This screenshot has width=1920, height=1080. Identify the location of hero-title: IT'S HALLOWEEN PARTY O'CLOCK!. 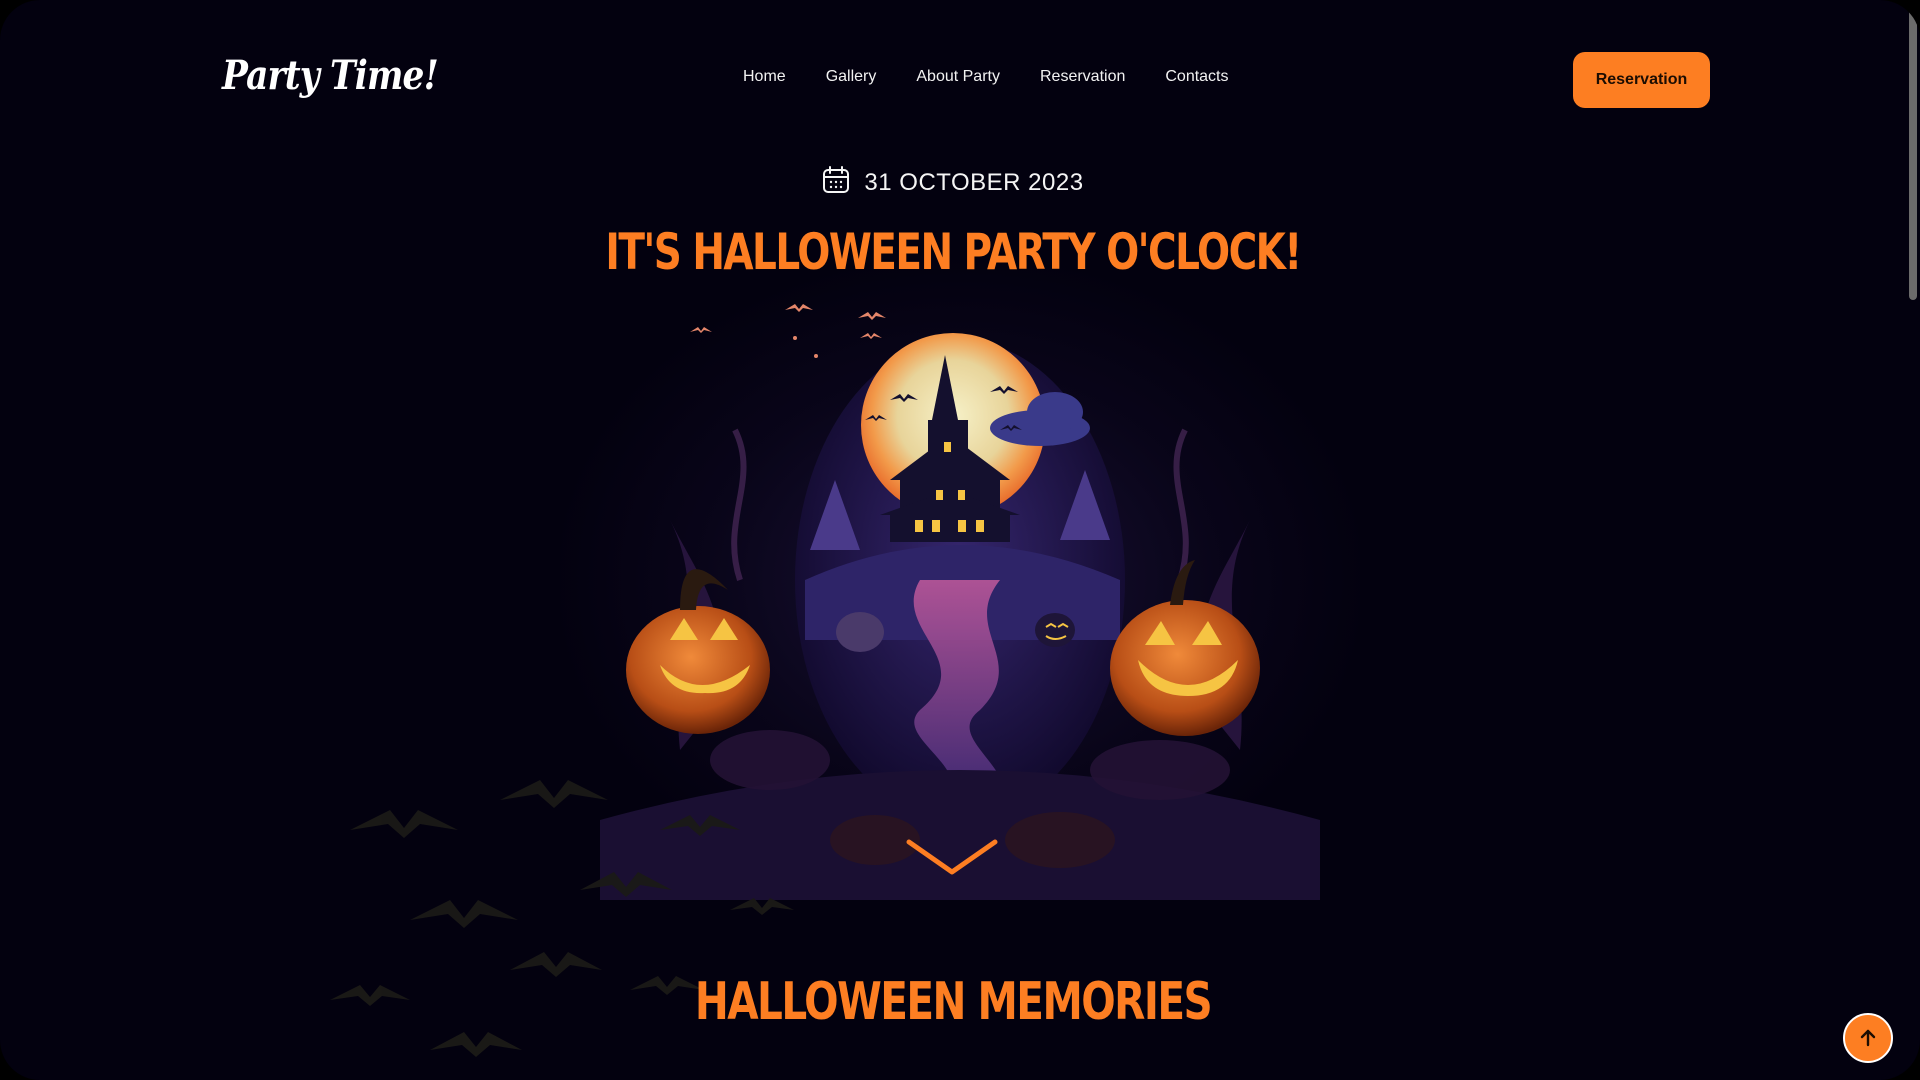
(953, 252).